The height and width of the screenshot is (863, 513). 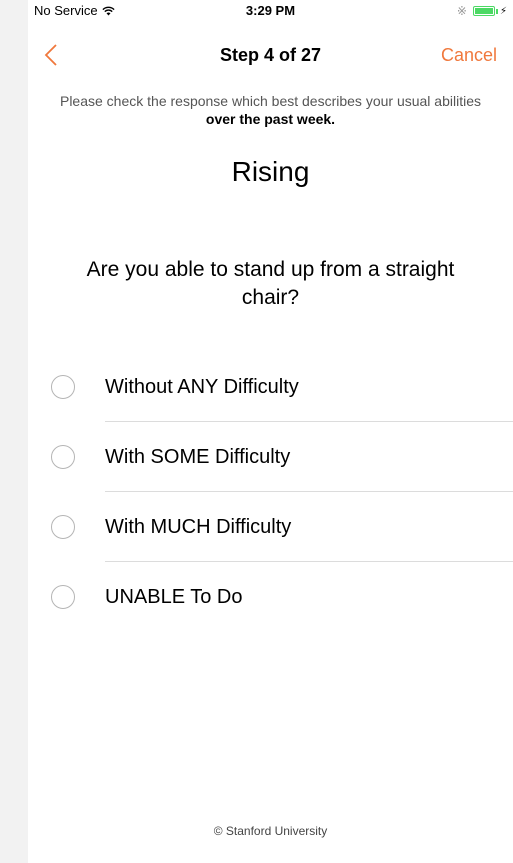 What do you see at coordinates (202, 387) in the screenshot?
I see `option-label: Without ANY Difficulty` at bounding box center [202, 387].